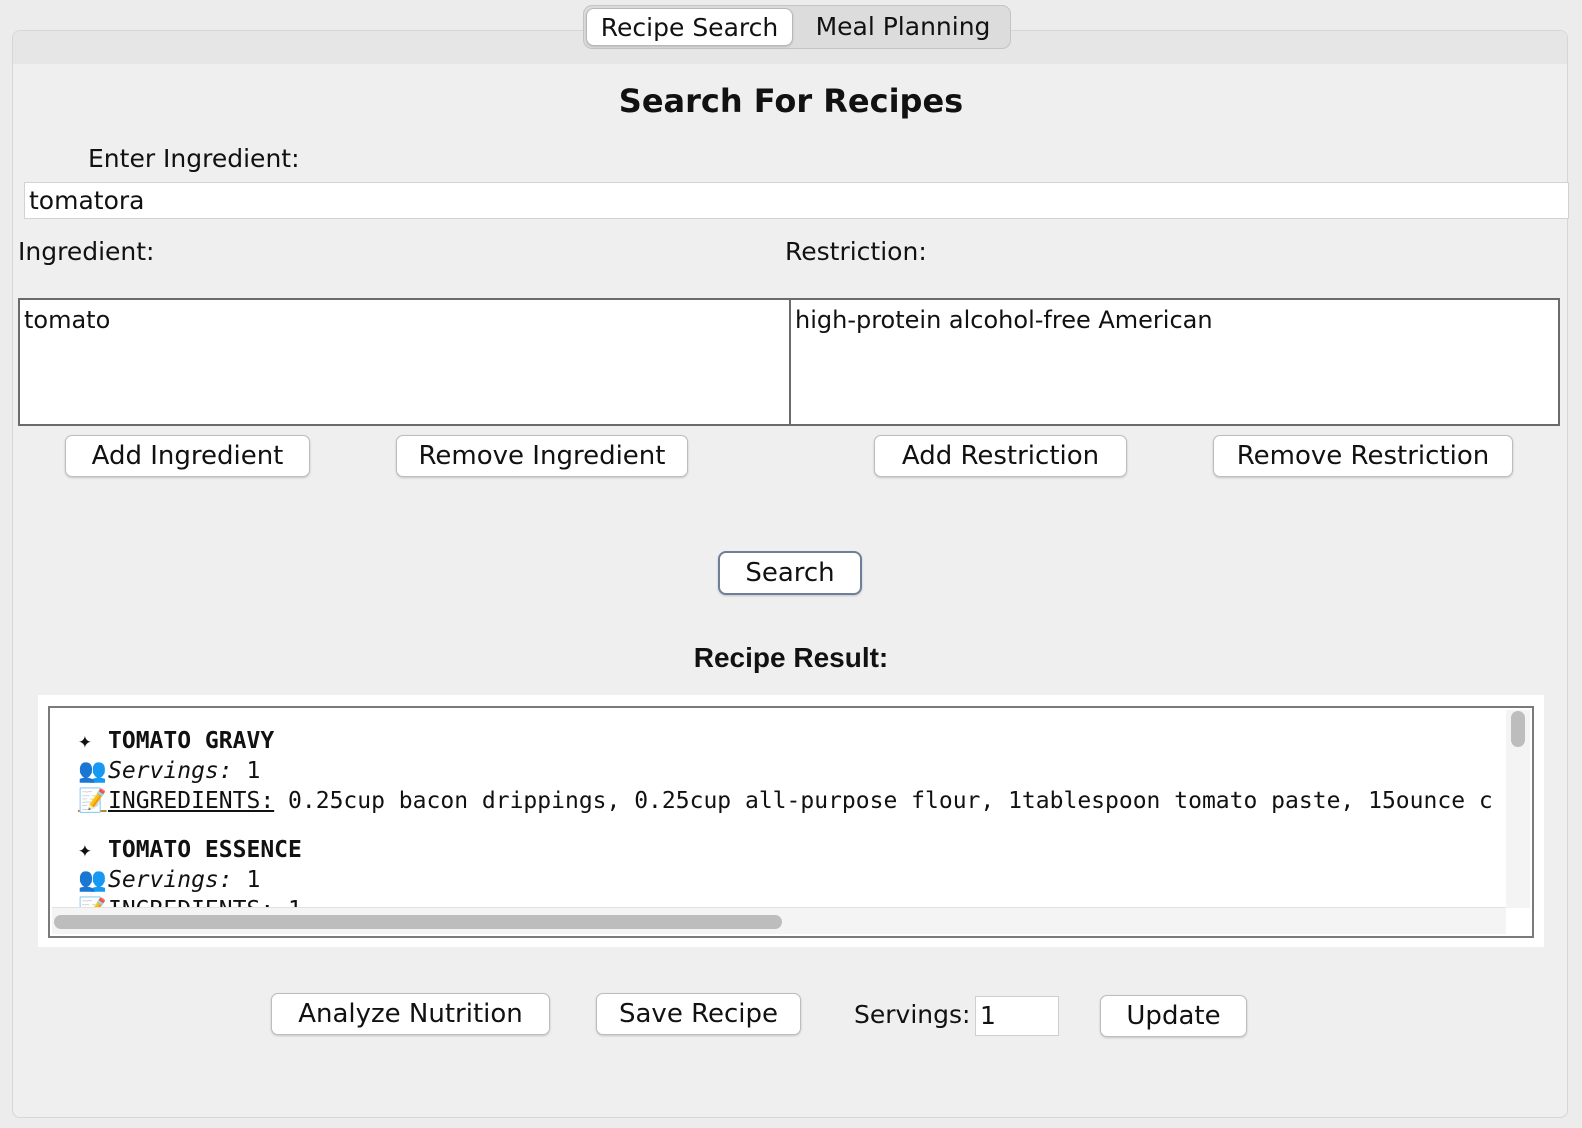 This screenshot has height=1128, width=1582. I want to click on recipe-title-line: ✦ TOMATO ESSENCE, so click(793, 850).